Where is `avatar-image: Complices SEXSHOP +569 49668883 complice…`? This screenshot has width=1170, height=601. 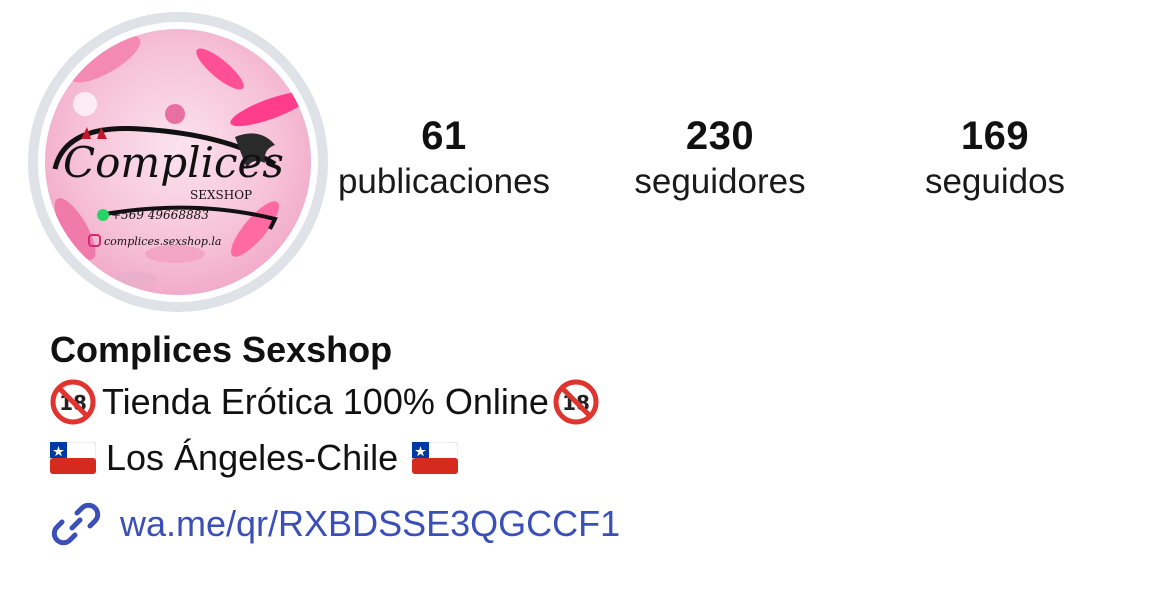 avatar-image: Complices SEXSHOP +569 49668883 complice… is located at coordinates (178, 162).